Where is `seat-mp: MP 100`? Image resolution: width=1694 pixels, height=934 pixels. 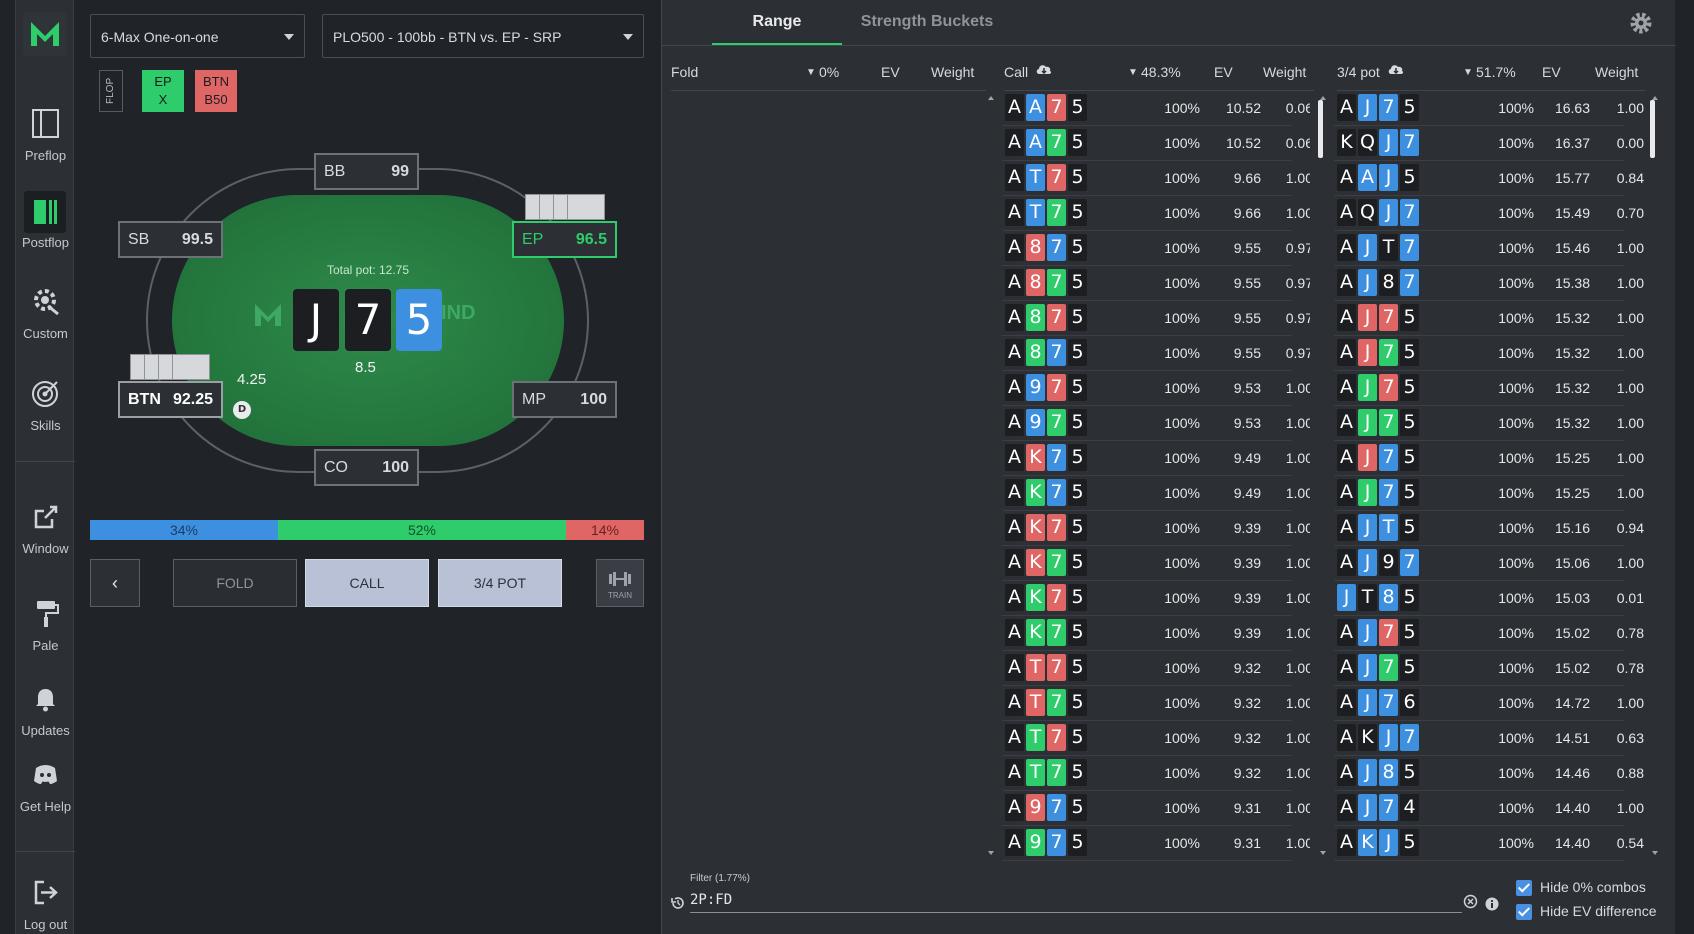
seat-mp: MP 100 is located at coordinates (564, 399).